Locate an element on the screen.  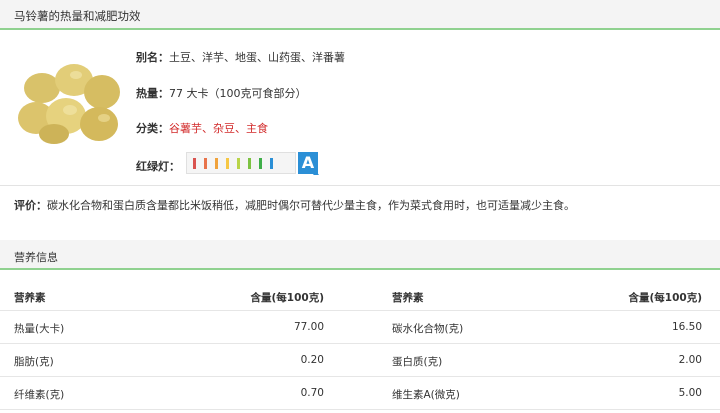
potato-image is located at coordinates (69, 104).